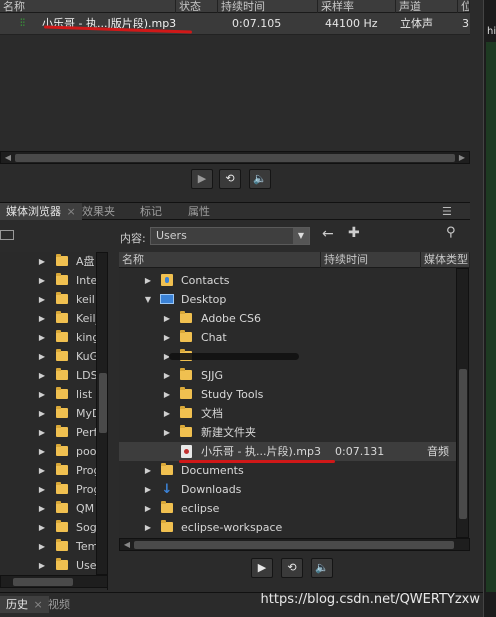 Image resolution: width=496 pixels, height=617 pixels. Describe the element at coordinates (84, 394) in the screenshot. I see `tree-item-label: list` at that location.